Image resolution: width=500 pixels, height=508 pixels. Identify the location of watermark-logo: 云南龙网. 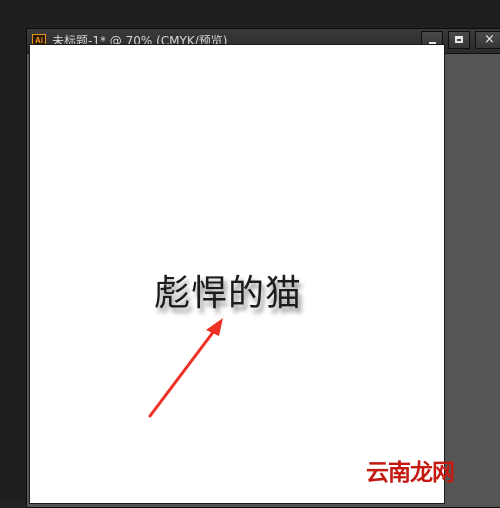
(410, 473).